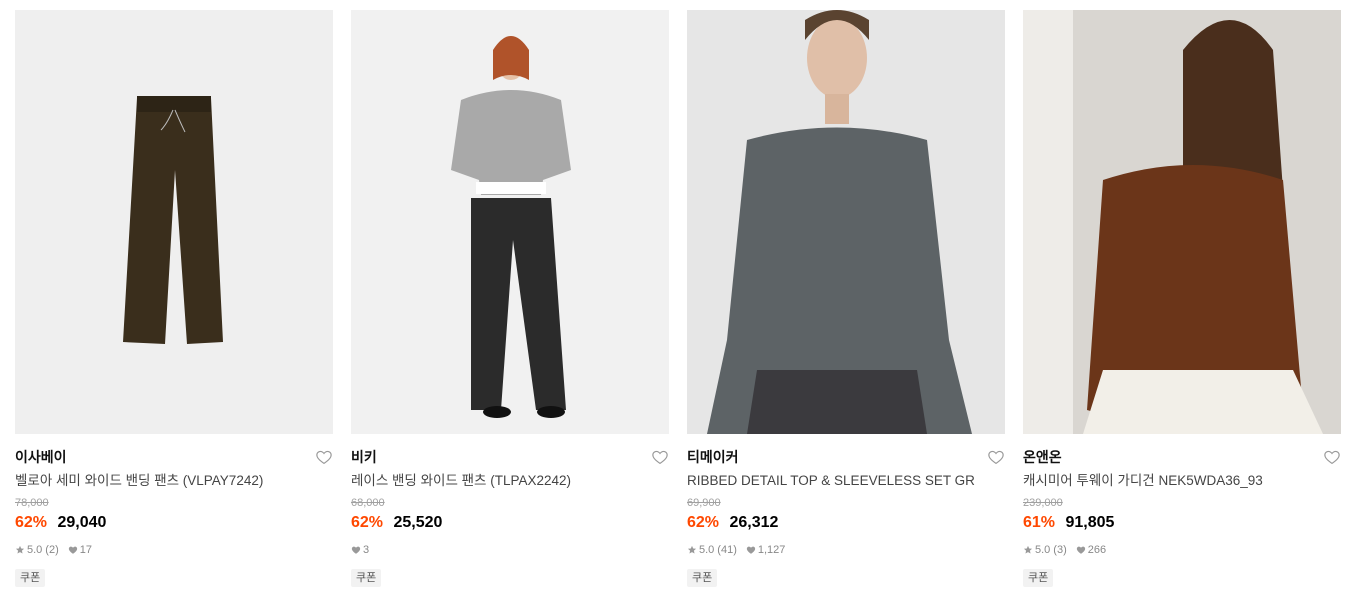  What do you see at coordinates (510, 457) in the screenshot?
I see `brand-name: 비키` at bounding box center [510, 457].